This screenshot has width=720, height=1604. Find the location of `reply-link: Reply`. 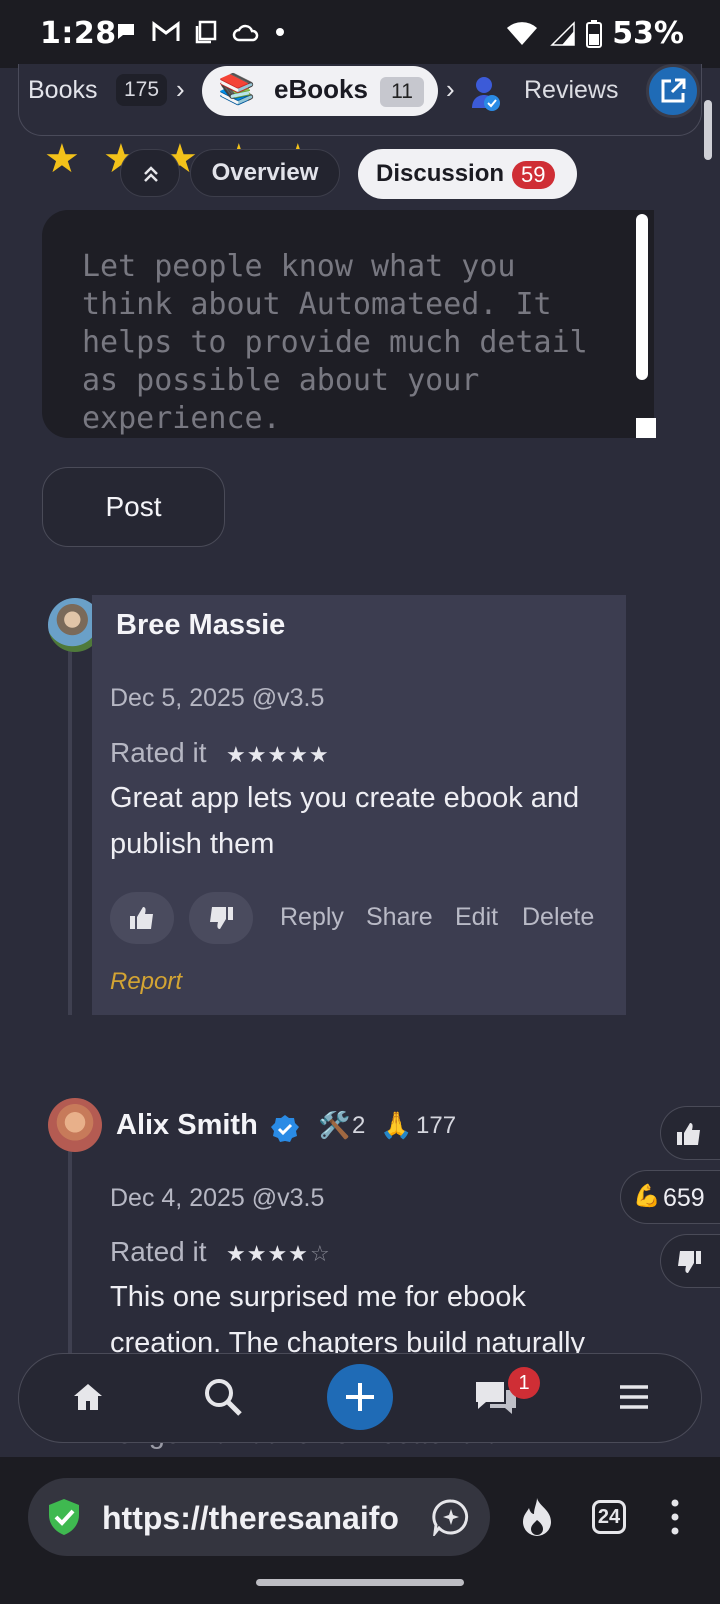

reply-link: Reply is located at coordinates (312, 917).